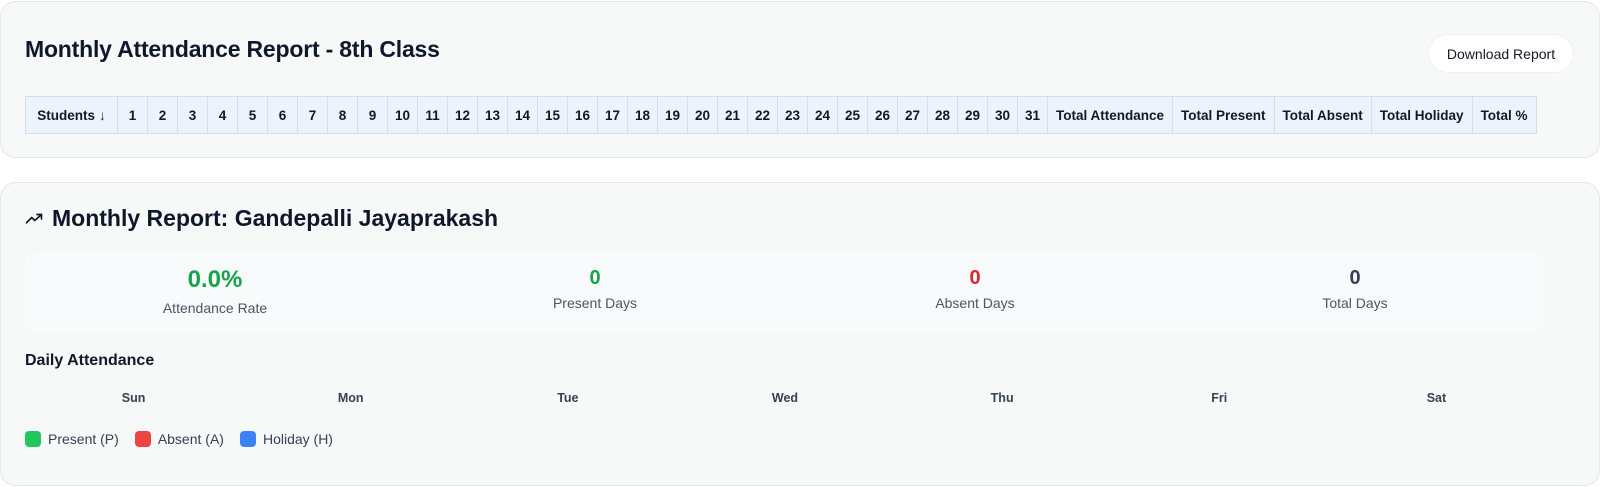  I want to click on day-column-header: 4, so click(222, 115).